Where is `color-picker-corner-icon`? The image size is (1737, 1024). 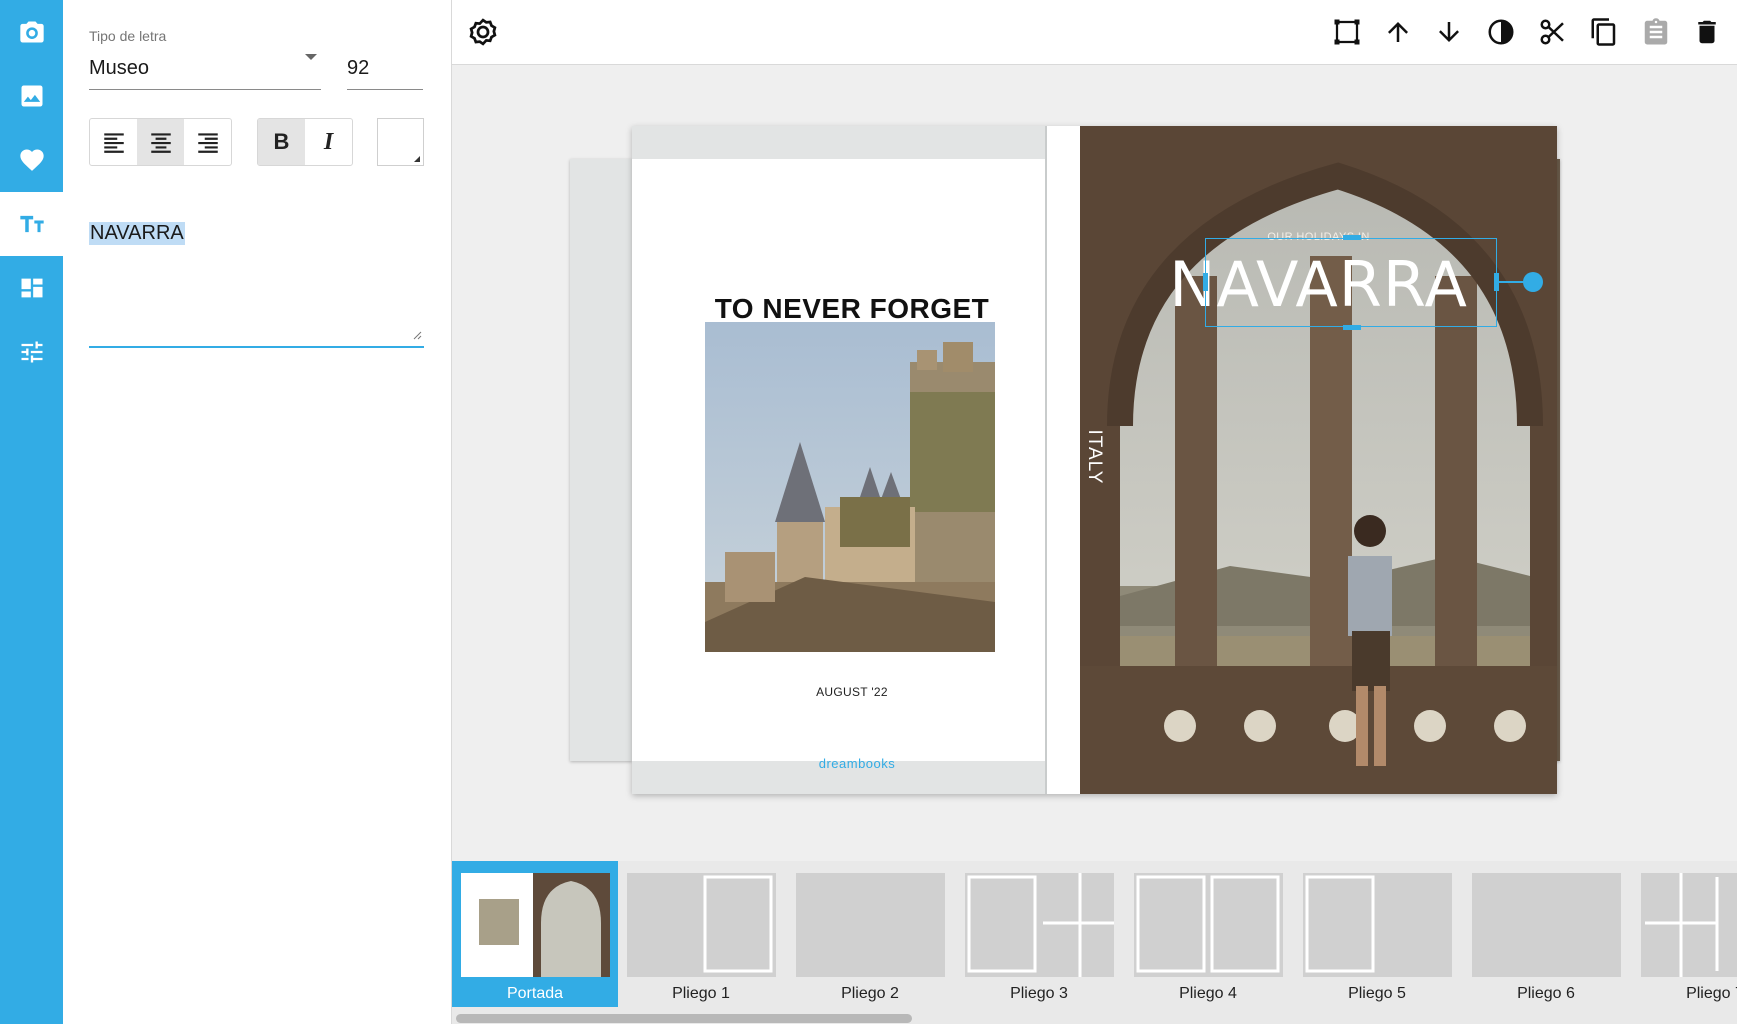
color-picker-corner-icon is located at coordinates (417, 159).